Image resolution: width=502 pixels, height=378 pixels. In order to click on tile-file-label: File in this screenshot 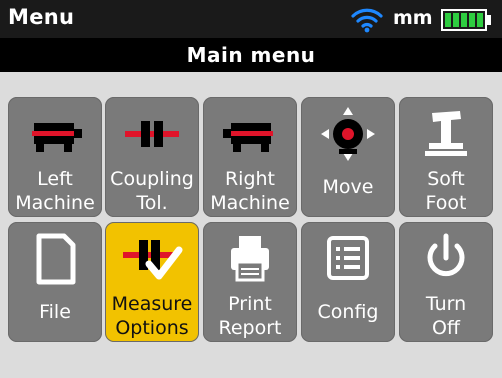, I will do `click(55, 312)`.